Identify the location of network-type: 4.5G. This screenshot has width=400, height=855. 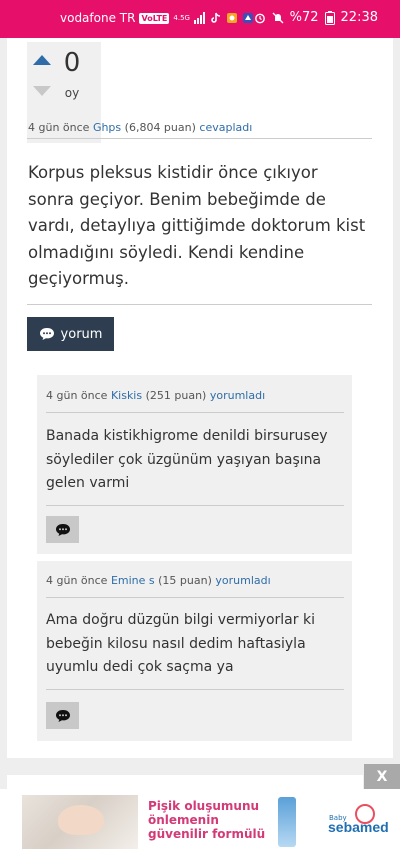
(181, 18).